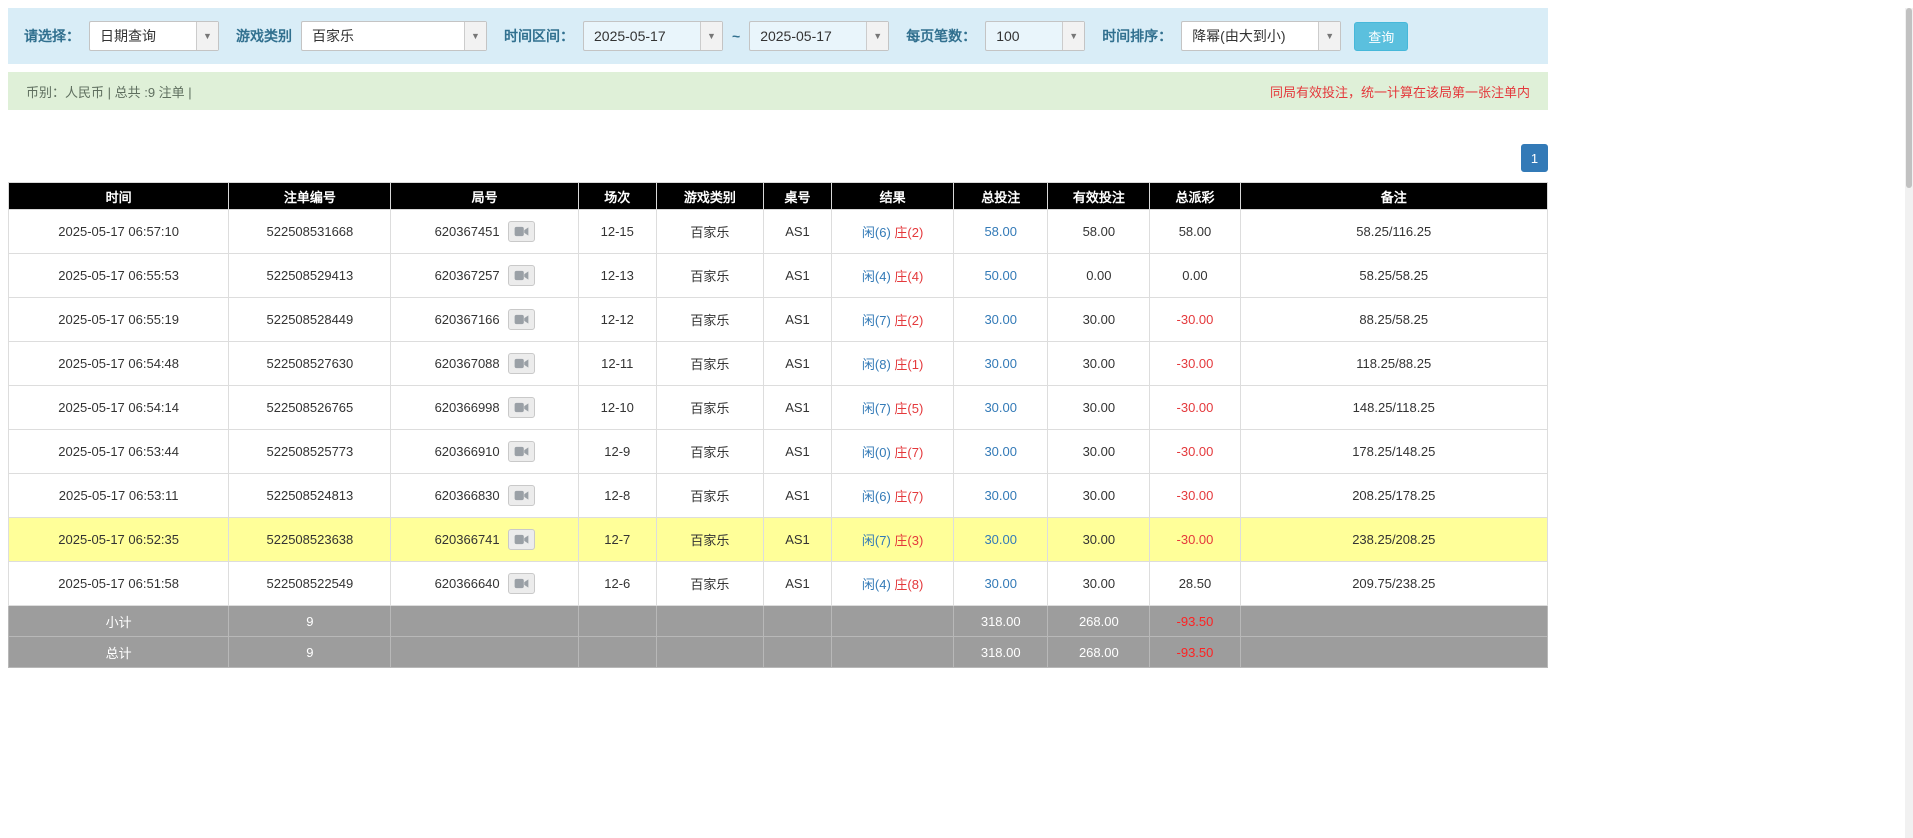 This screenshot has height=838, width=1913. What do you see at coordinates (310, 621) in the screenshot?
I see `subtotal-count: 9` at bounding box center [310, 621].